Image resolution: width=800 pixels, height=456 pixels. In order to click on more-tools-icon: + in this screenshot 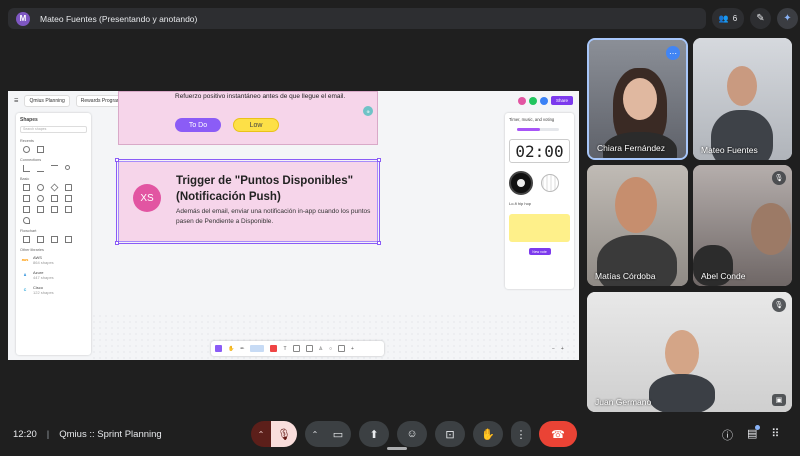, I will do `click(352, 349)`.